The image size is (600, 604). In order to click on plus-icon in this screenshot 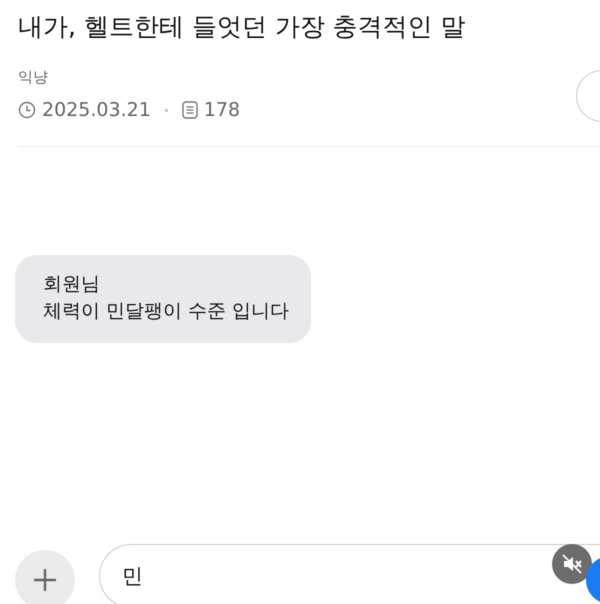, I will do `click(45, 580)`.